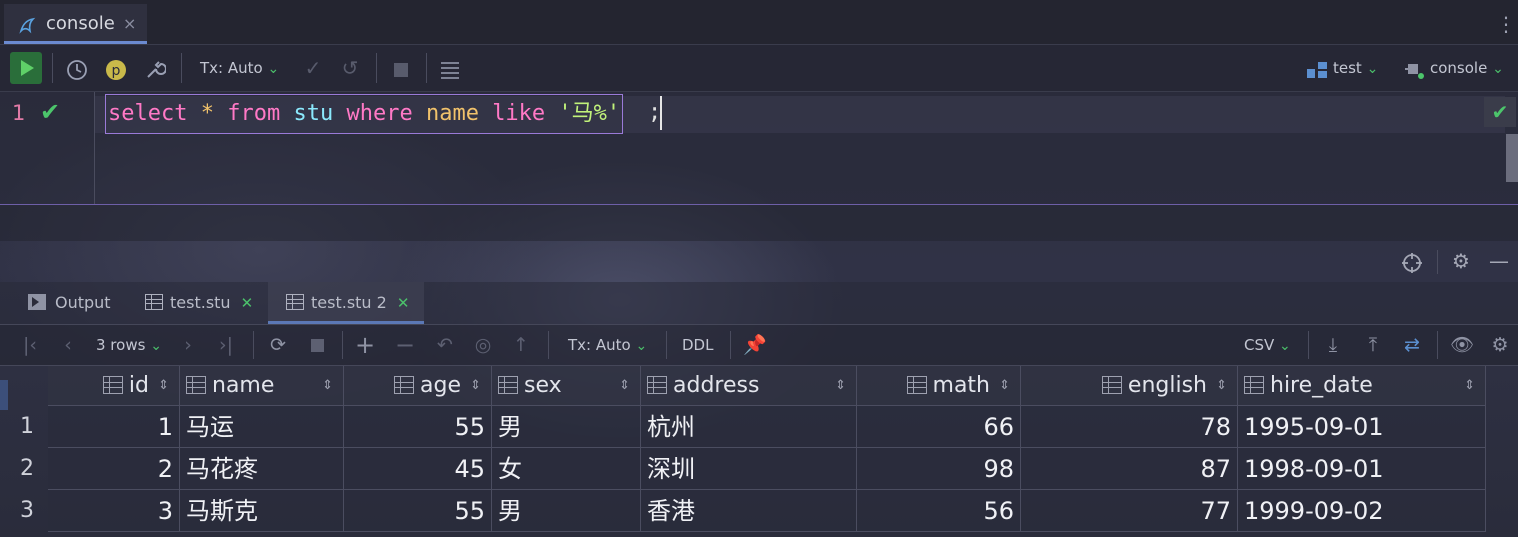 This screenshot has height=537, width=1518. What do you see at coordinates (207, 113) in the screenshot?
I see `wildcard-star: *` at bounding box center [207, 113].